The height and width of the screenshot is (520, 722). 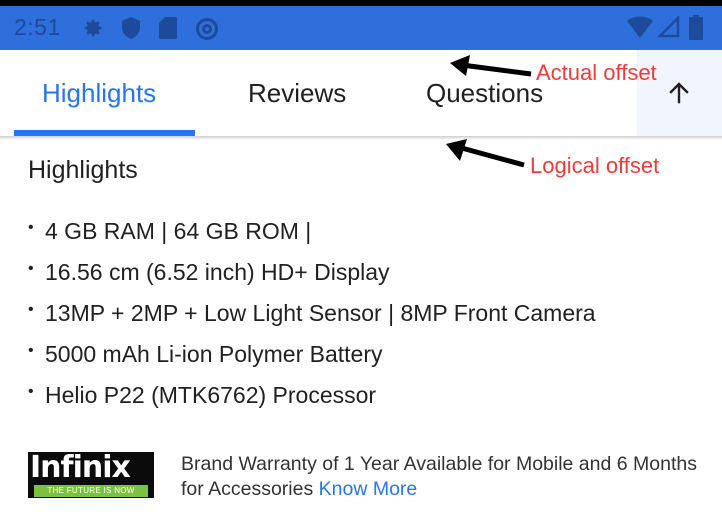 What do you see at coordinates (484, 93) in the screenshot?
I see `tab-questions: Questions` at bounding box center [484, 93].